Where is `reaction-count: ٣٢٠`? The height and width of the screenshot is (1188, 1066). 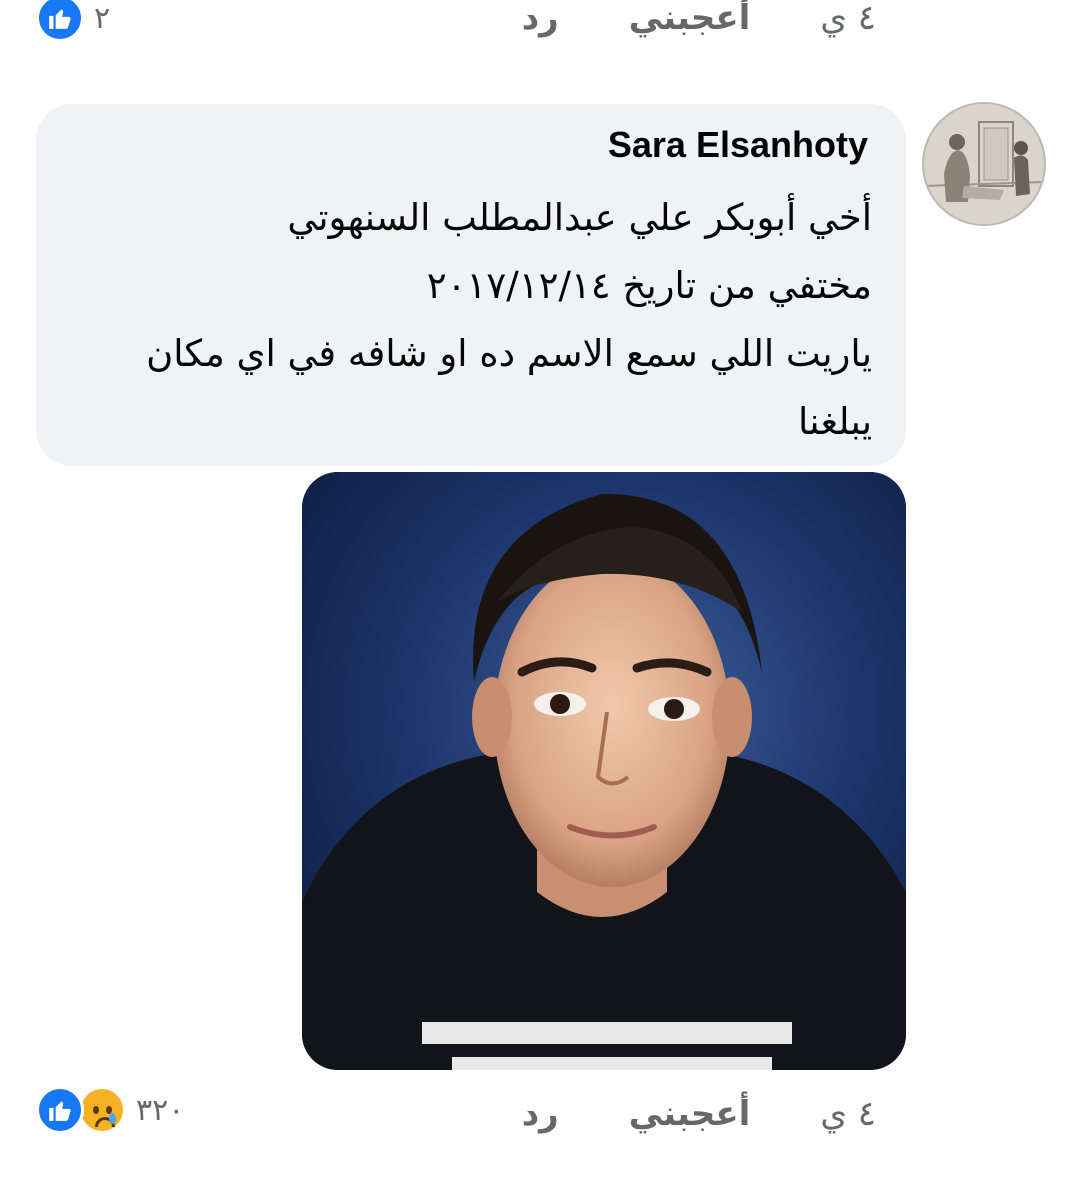
reaction-count: ٣٢٠ is located at coordinates (160, 1110).